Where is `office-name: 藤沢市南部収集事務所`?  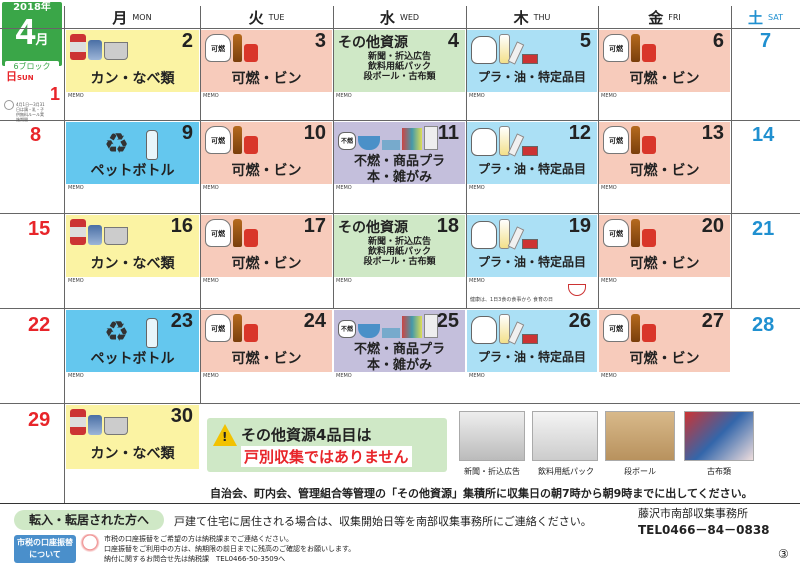
office-name: 藤沢市南部収集事務所 is located at coordinates (693, 513).